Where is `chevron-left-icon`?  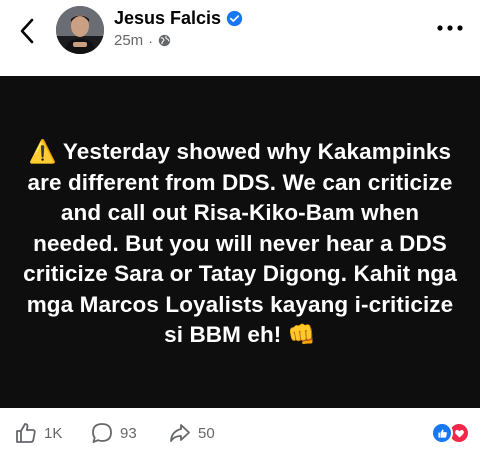 chevron-left-icon is located at coordinates (27, 31).